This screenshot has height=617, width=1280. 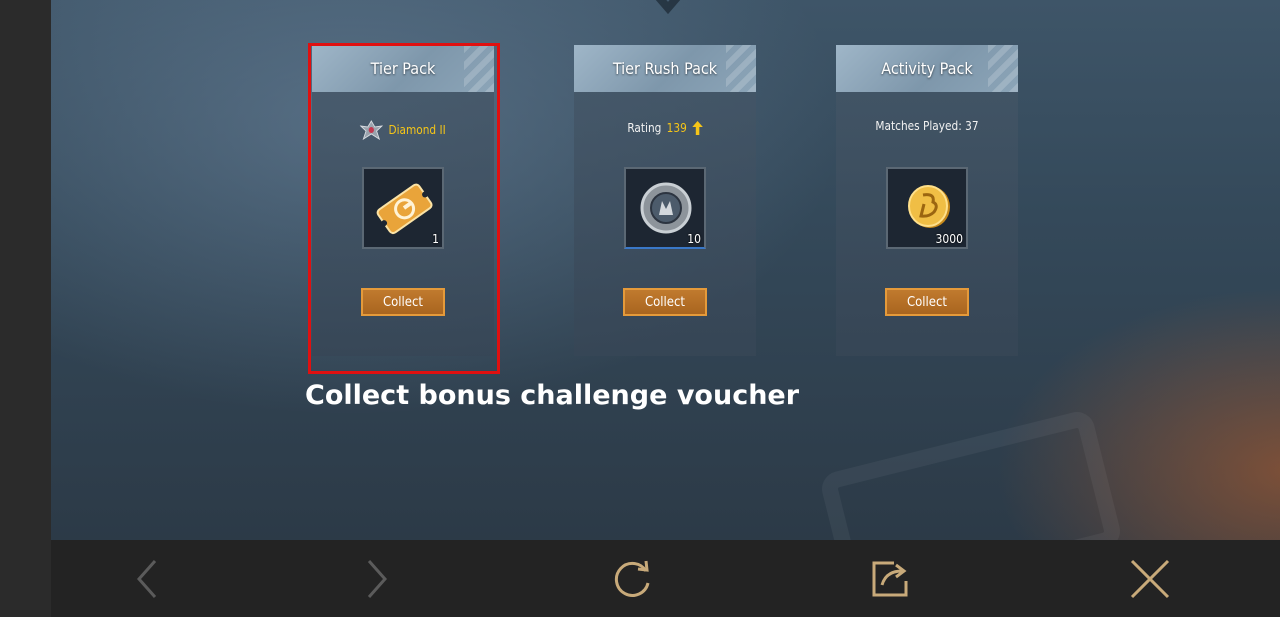 I want to click on forward-icon, so click(x=377, y=579).